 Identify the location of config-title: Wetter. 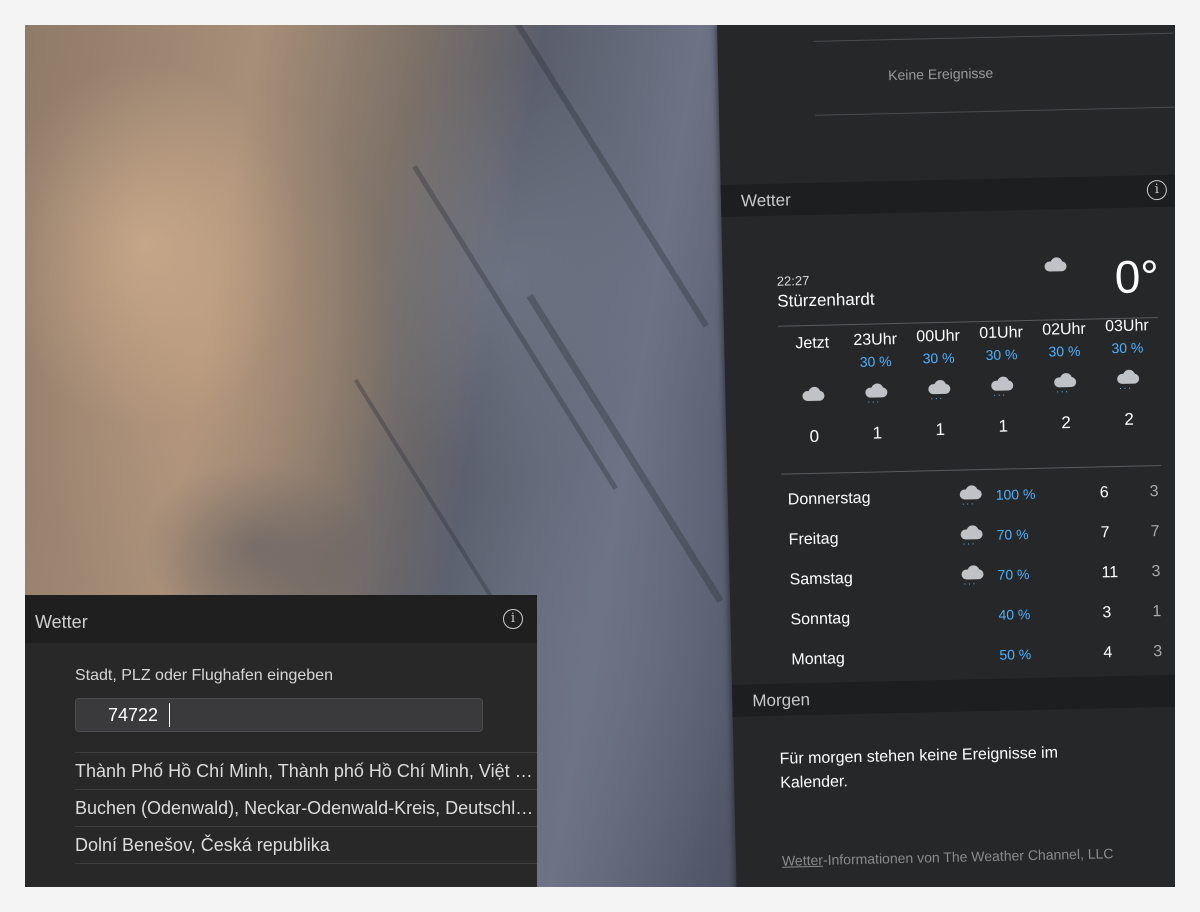
(61, 622).